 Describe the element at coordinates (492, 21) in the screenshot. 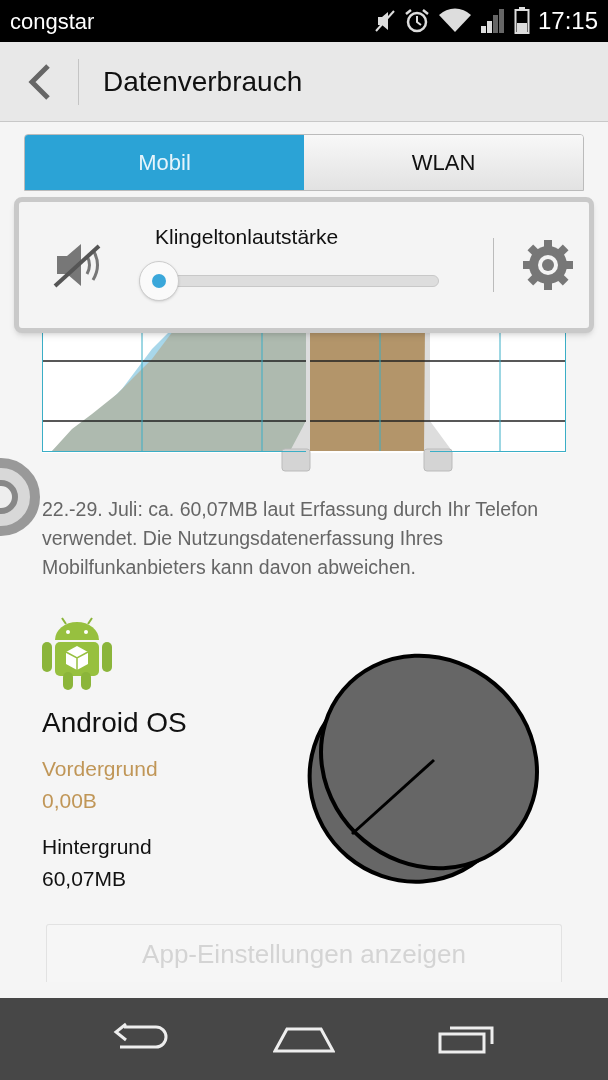

I see `signal-icon` at that location.